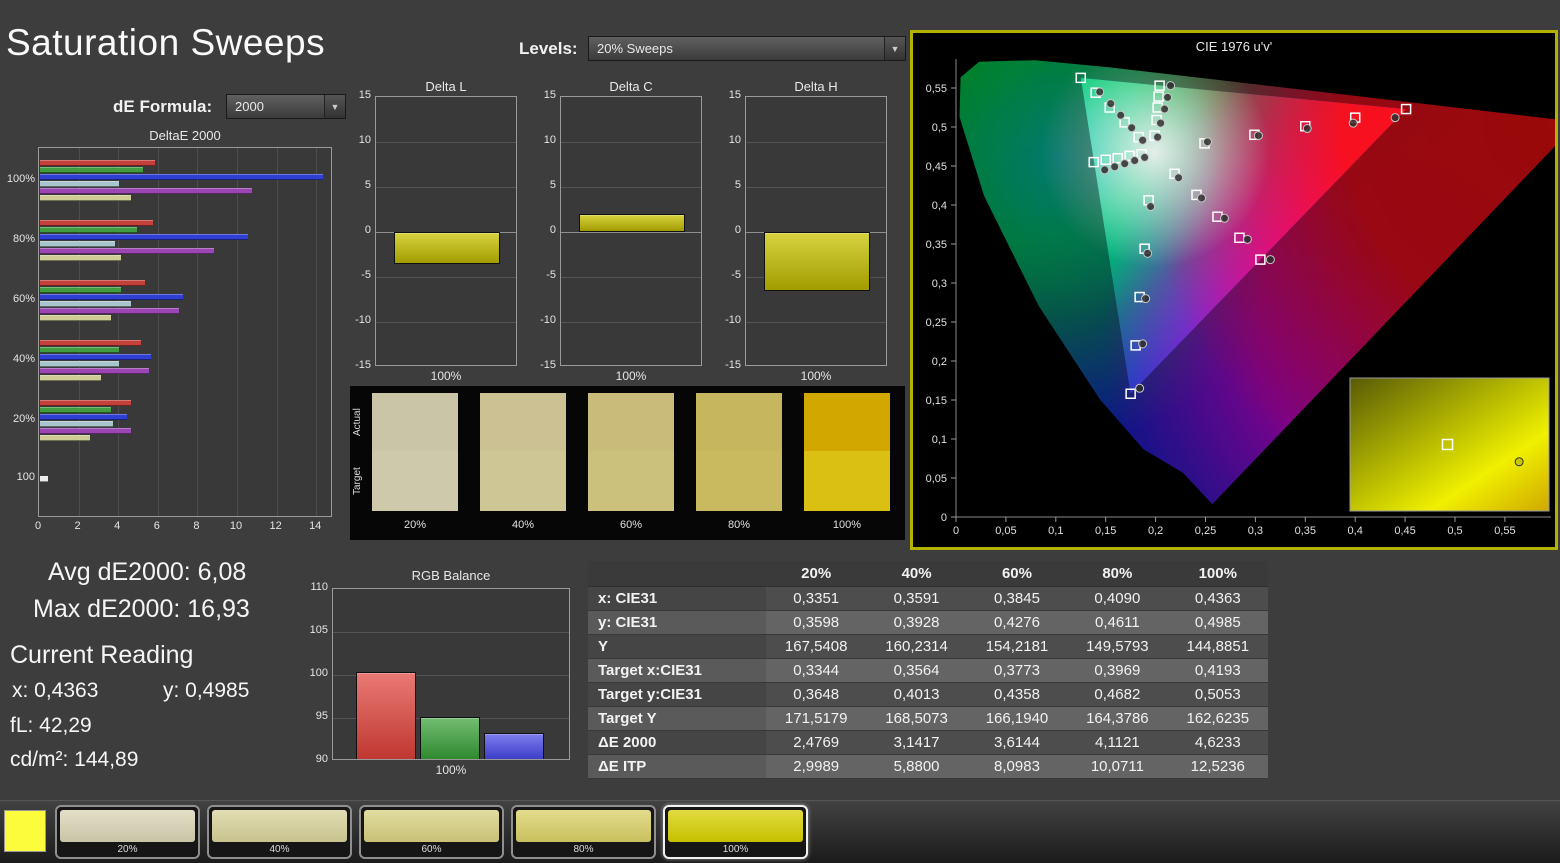 This screenshot has height=863, width=1560. I want to click on table-row-label: y: CIE31, so click(677, 622).